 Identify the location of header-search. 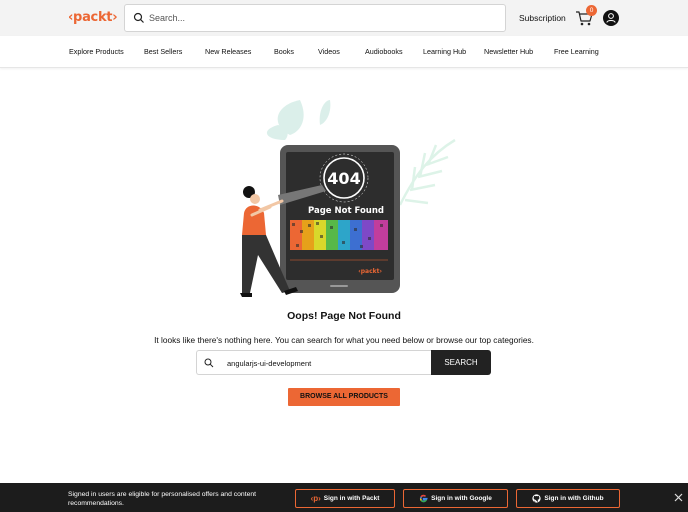
(315, 18).